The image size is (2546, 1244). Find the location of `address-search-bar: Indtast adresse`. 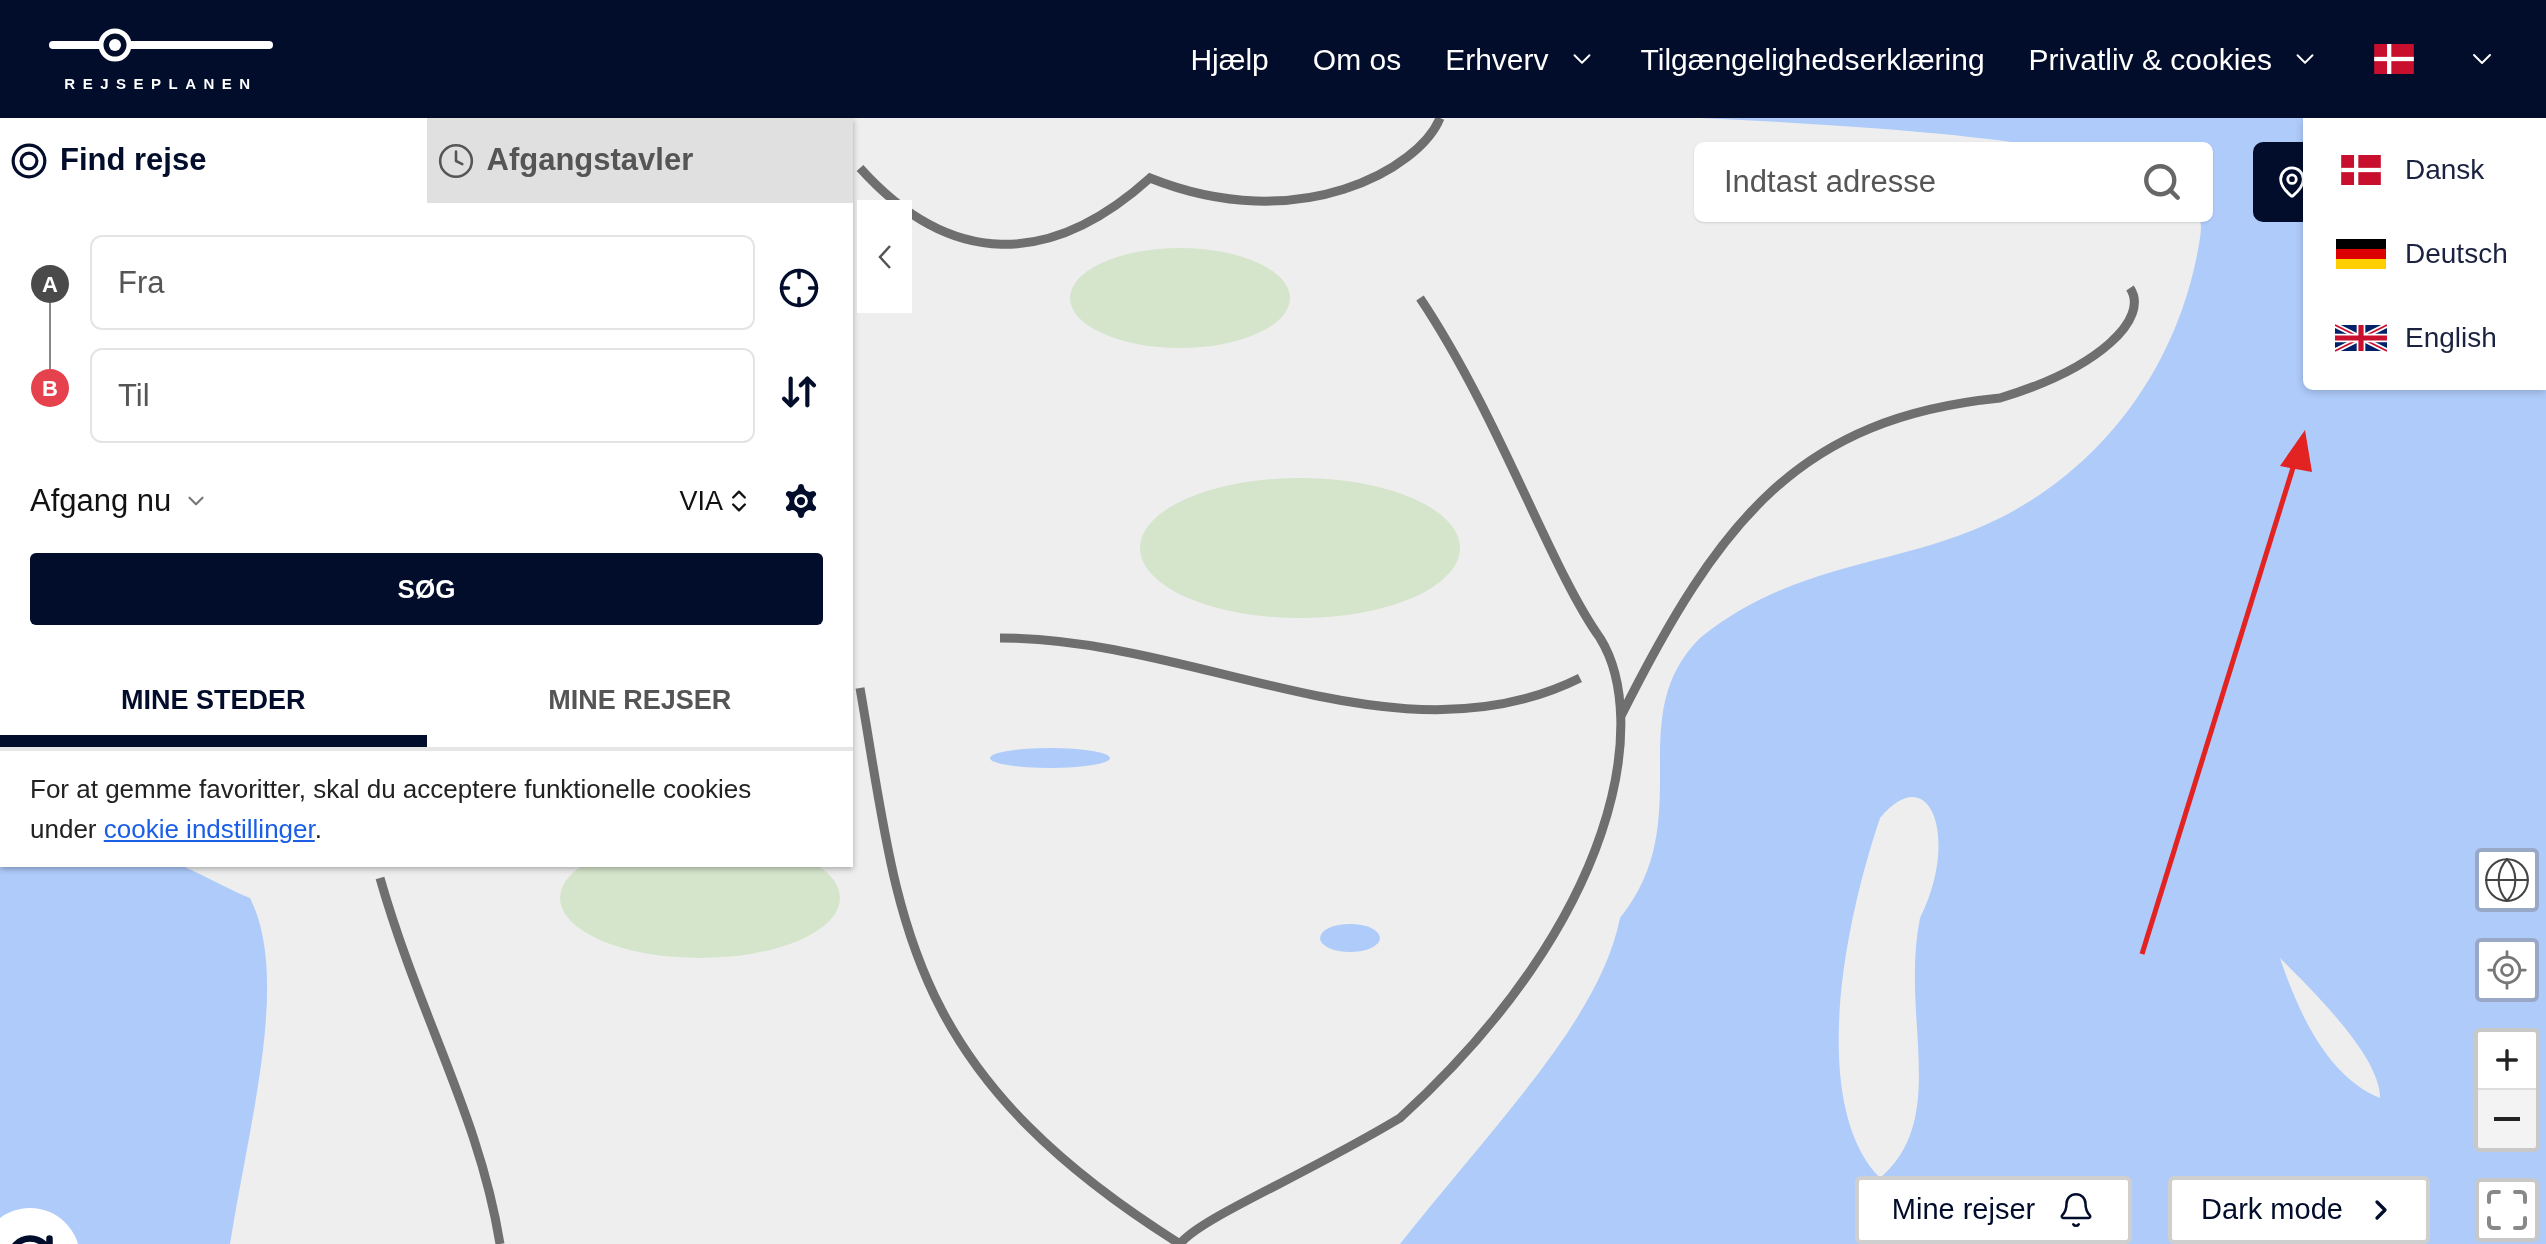

address-search-bar: Indtast adresse is located at coordinates (1953, 182).